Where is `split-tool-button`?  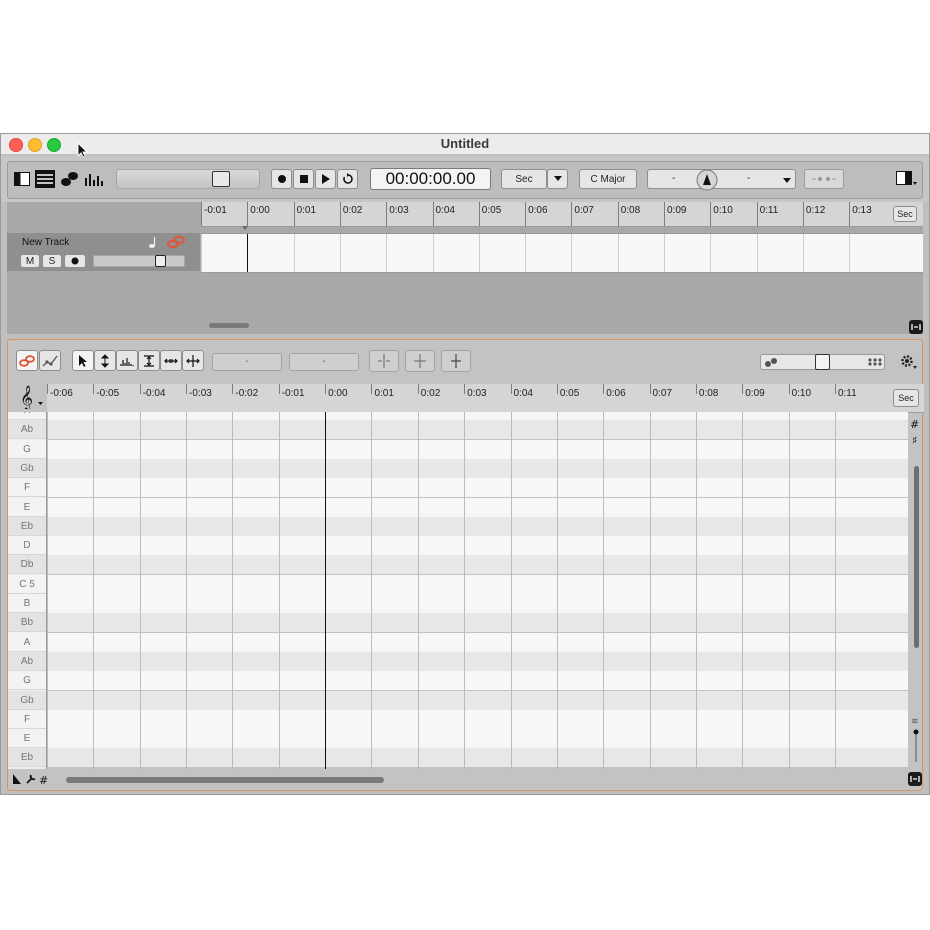
split-tool-button is located at coordinates (193, 360).